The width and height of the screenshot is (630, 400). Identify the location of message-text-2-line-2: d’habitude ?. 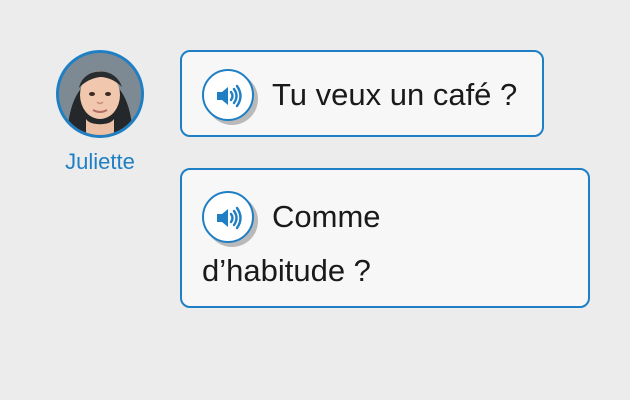
(286, 270).